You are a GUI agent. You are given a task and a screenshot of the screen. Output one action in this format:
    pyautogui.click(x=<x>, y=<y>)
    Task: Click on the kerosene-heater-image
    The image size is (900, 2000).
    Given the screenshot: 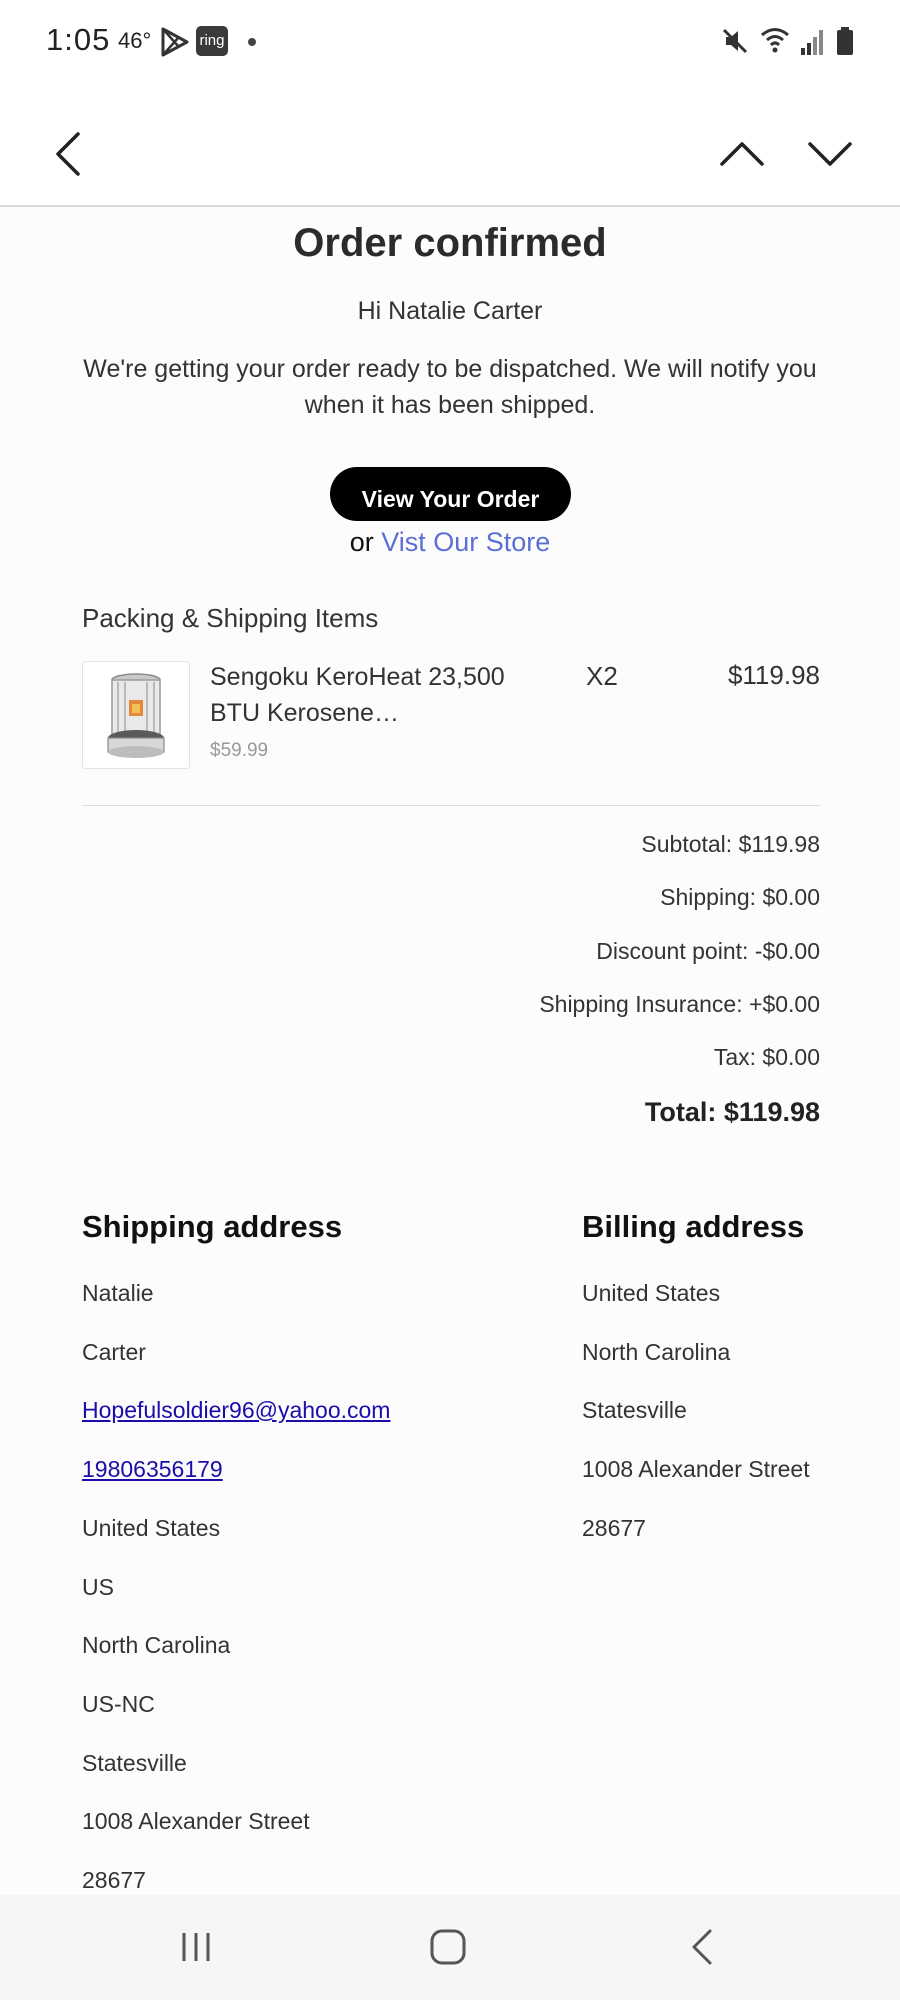 What is the action you would take?
    pyautogui.click(x=136, y=715)
    